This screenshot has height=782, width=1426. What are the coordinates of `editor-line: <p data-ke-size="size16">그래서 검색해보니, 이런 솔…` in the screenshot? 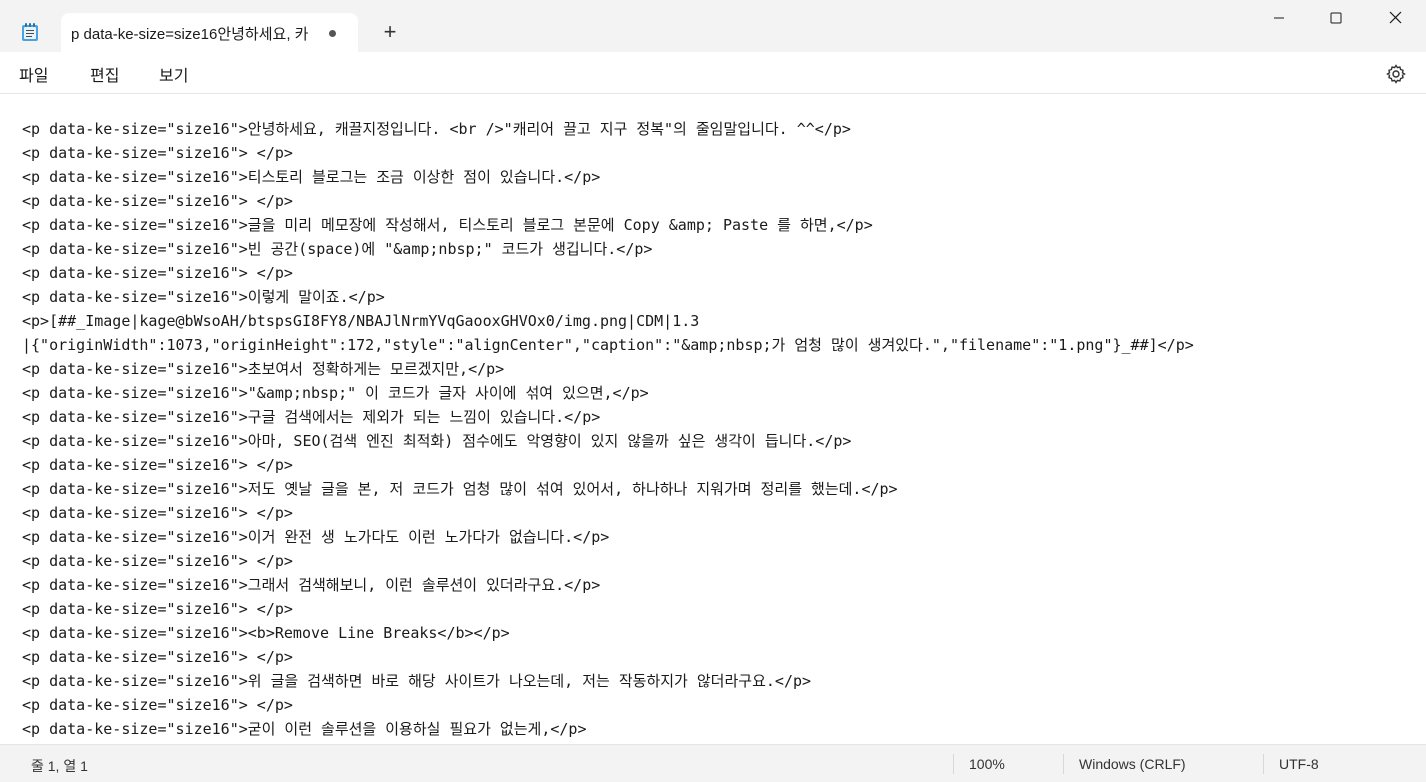 It's located at (311, 585).